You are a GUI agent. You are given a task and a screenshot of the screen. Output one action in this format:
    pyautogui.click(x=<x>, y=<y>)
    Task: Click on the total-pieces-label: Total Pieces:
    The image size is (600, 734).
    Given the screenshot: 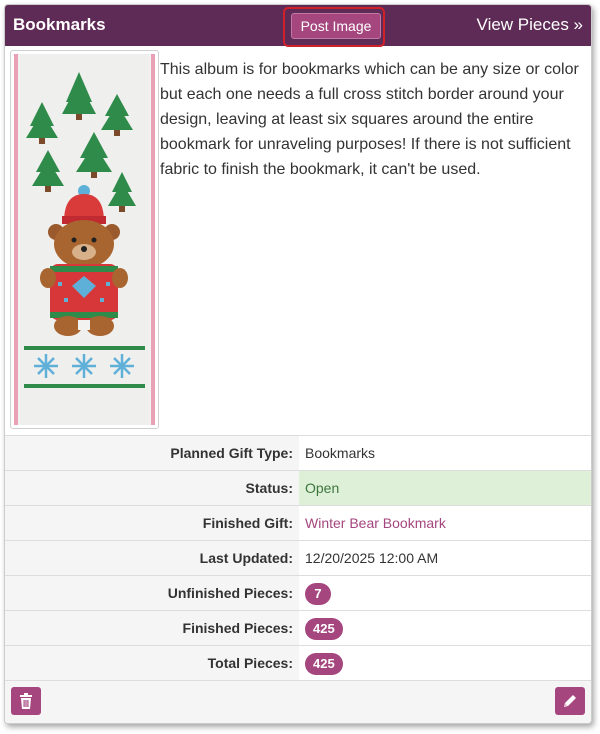 What is the action you would take?
    pyautogui.click(x=152, y=663)
    